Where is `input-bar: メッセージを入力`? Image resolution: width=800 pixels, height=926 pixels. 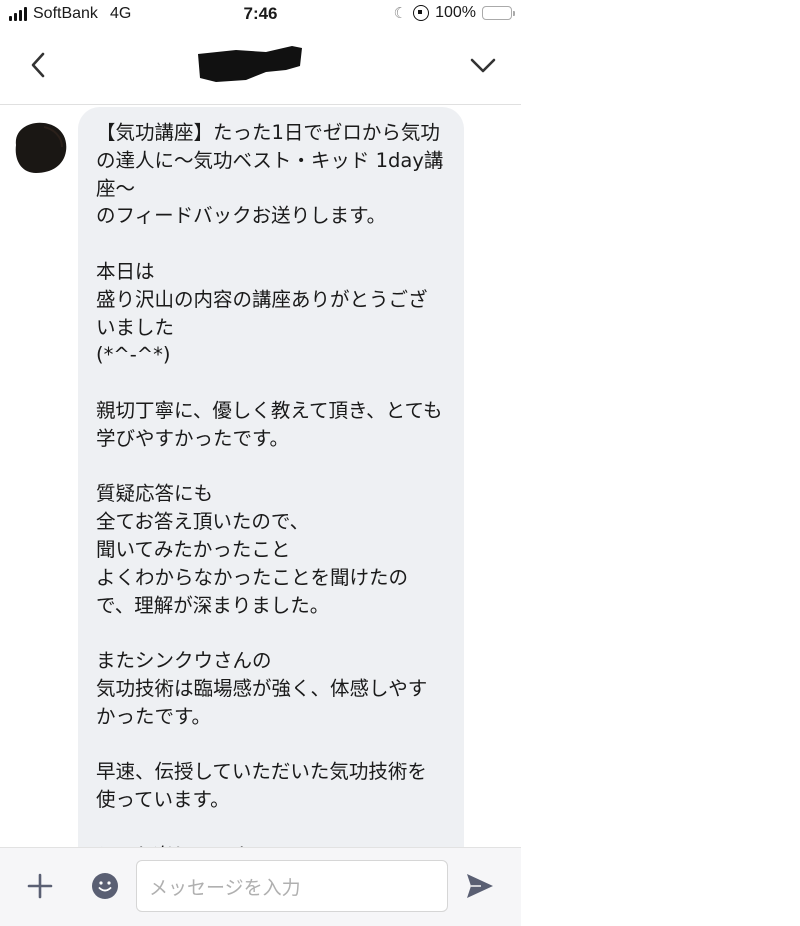
input-bar: メッセージを入力 is located at coordinates (260, 886).